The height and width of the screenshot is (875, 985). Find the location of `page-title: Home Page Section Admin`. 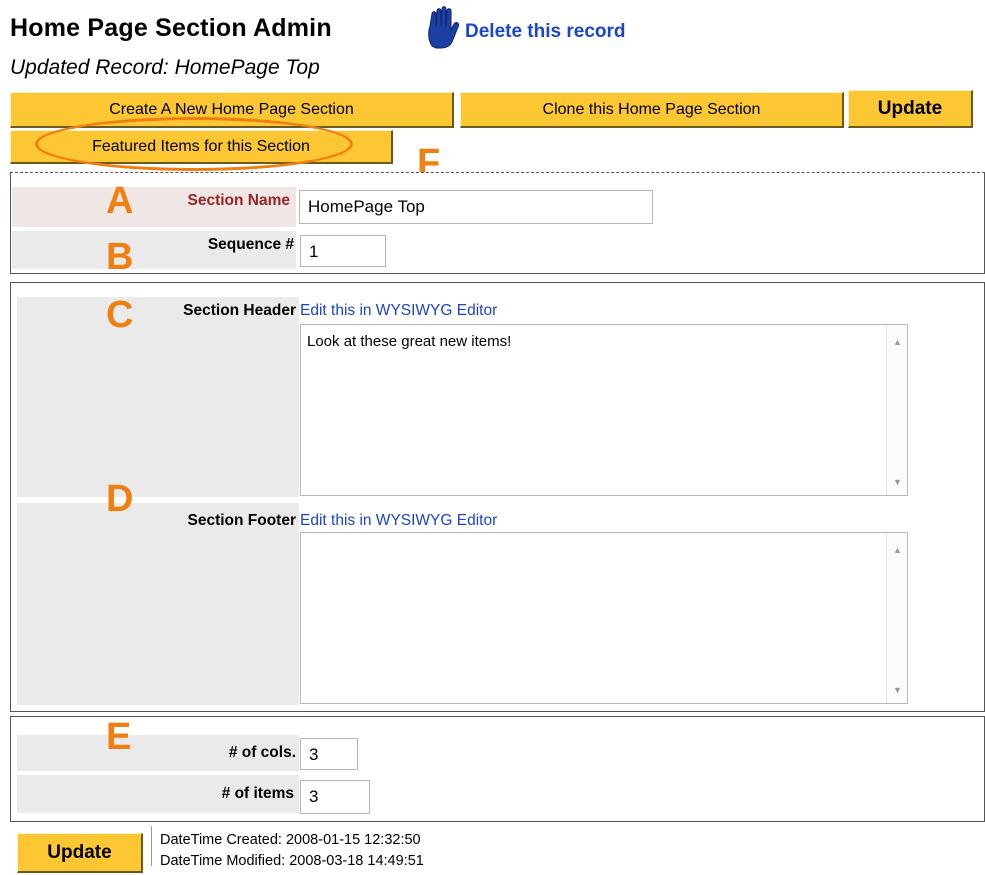

page-title: Home Page Section Admin is located at coordinates (171, 28).